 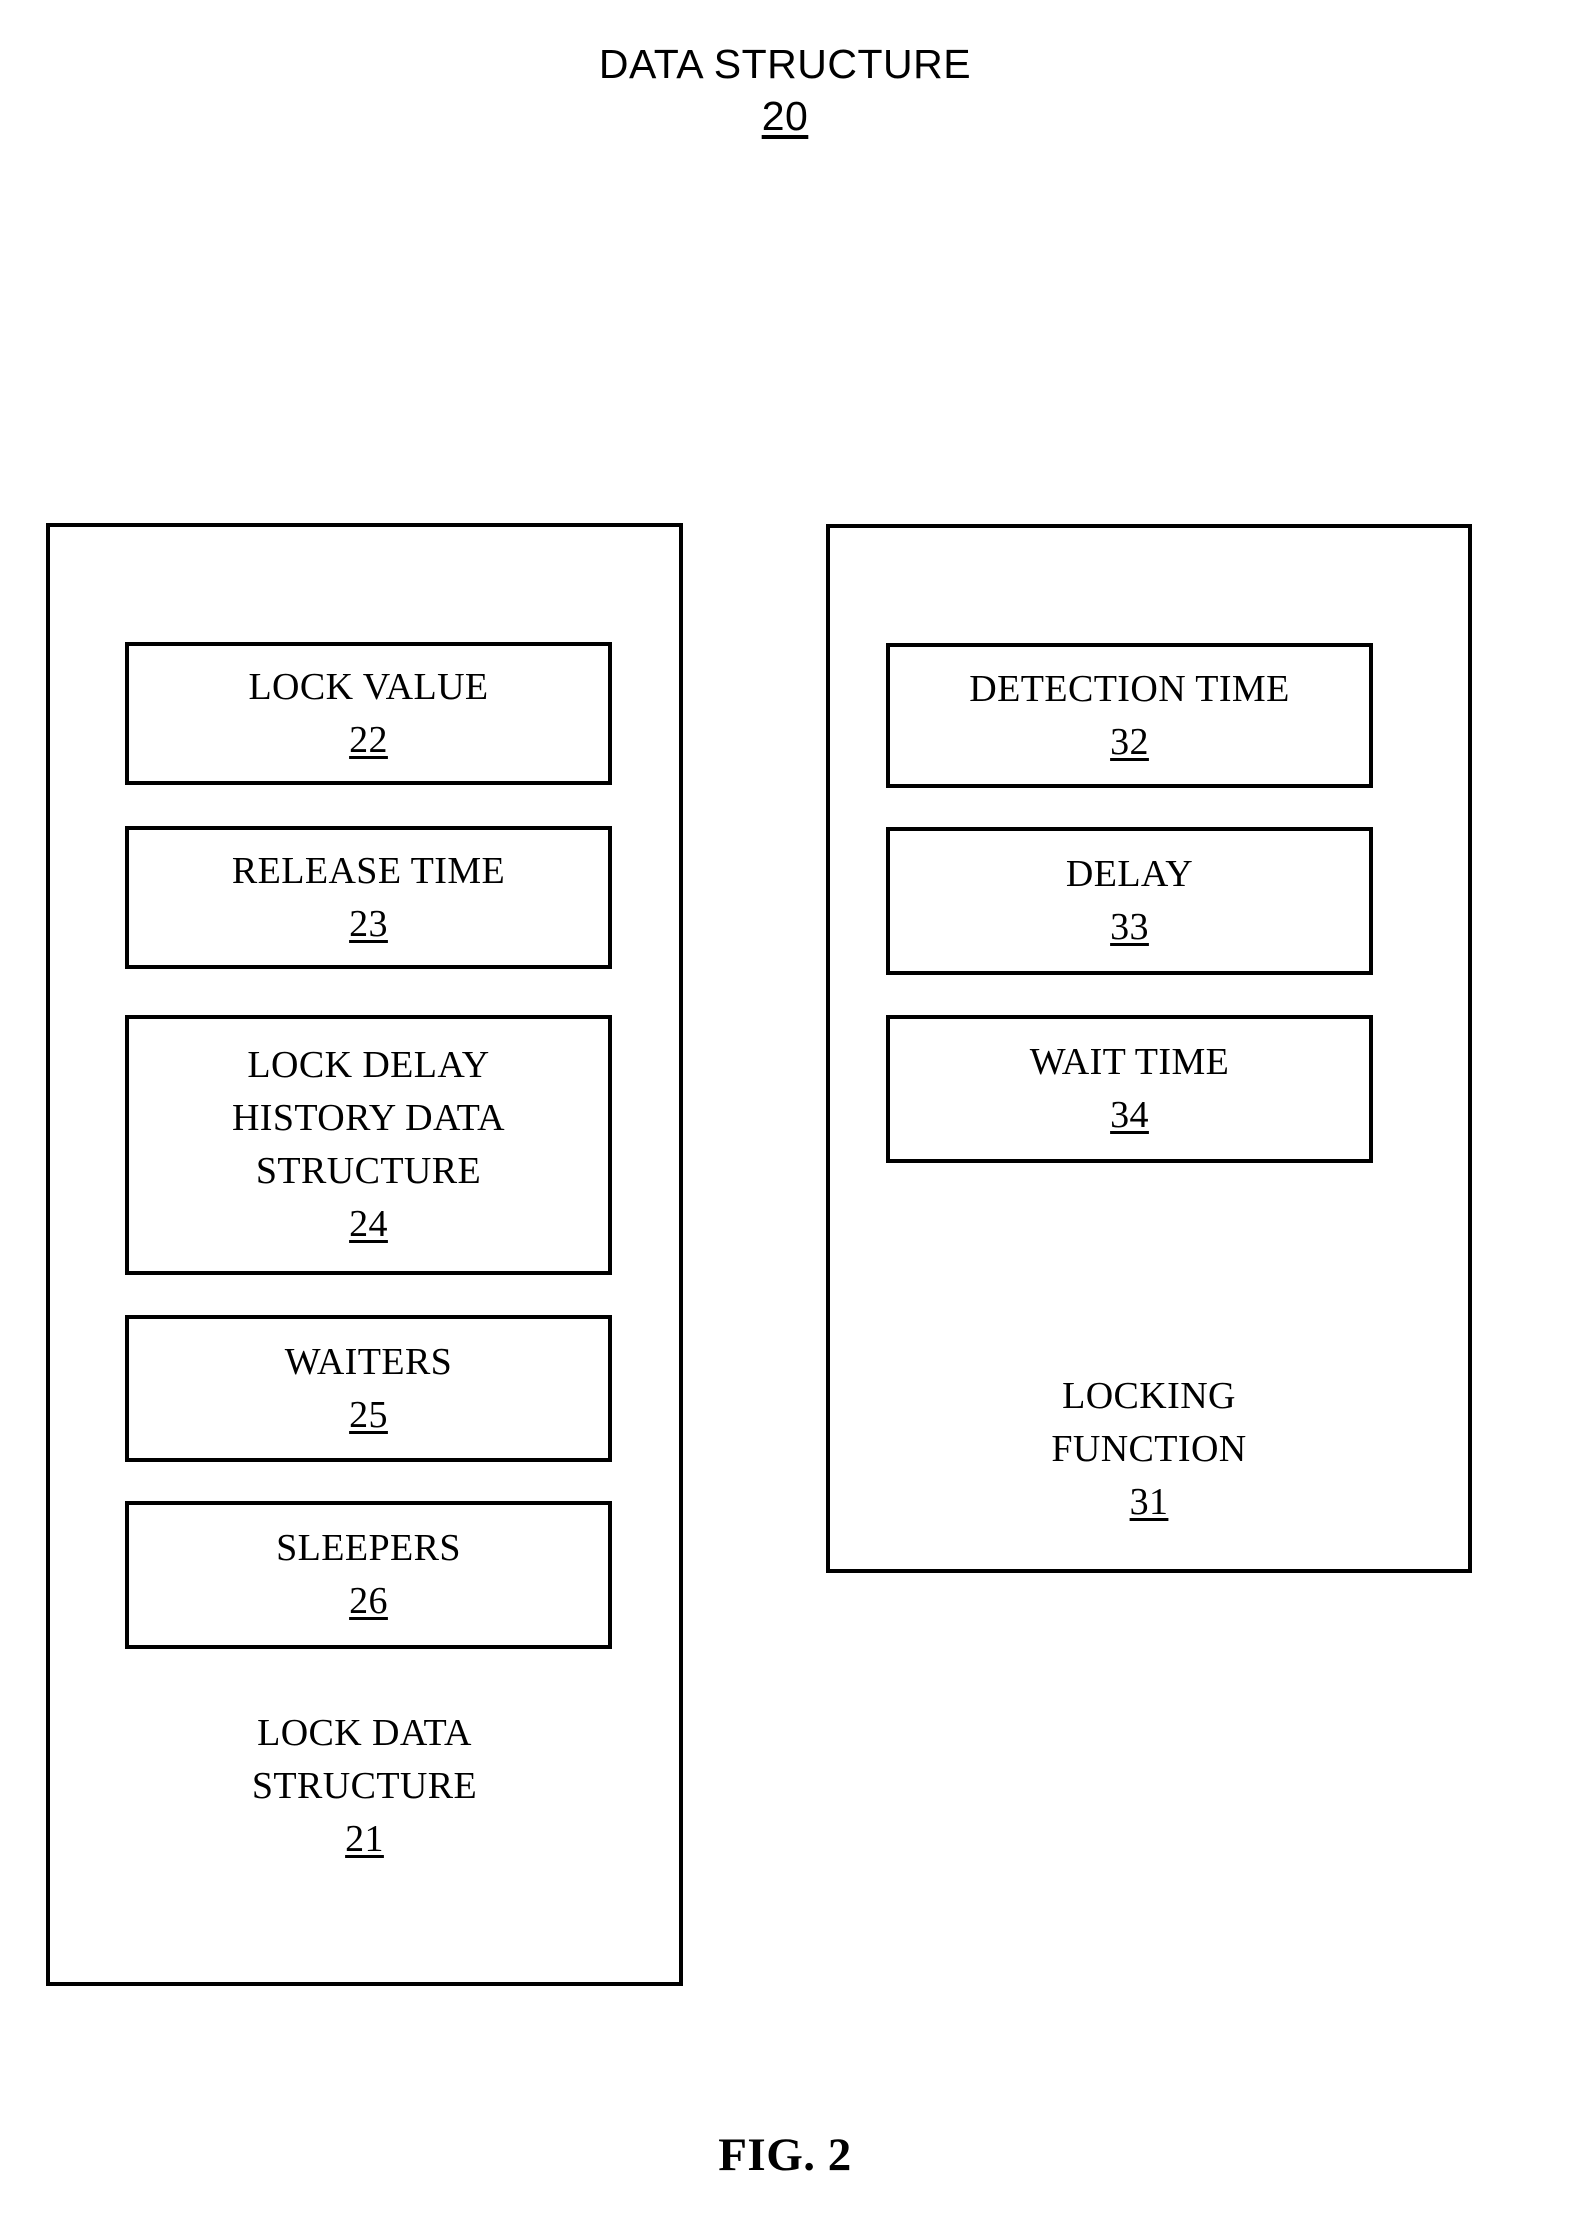 What do you see at coordinates (368, 1224) in the screenshot?
I see `field-lock-delay-history-data-structure-reference-numeral: 24` at bounding box center [368, 1224].